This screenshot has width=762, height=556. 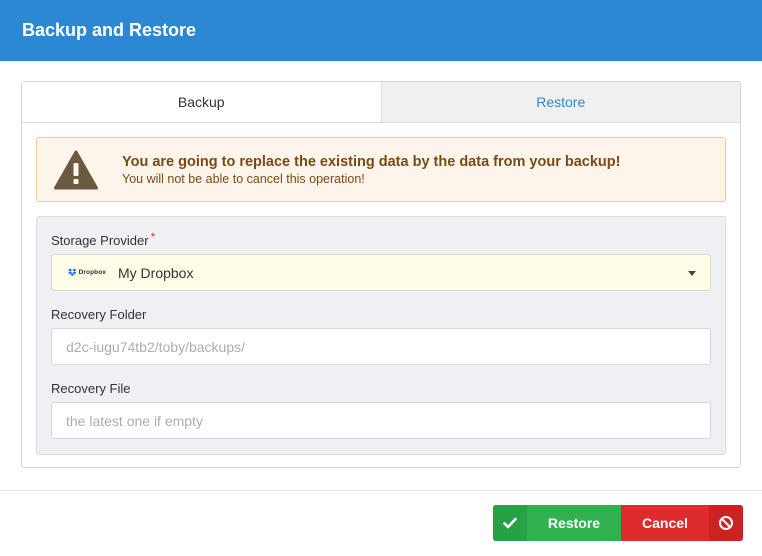 I want to click on storage-provider-value: My Dropbox, so click(x=156, y=272).